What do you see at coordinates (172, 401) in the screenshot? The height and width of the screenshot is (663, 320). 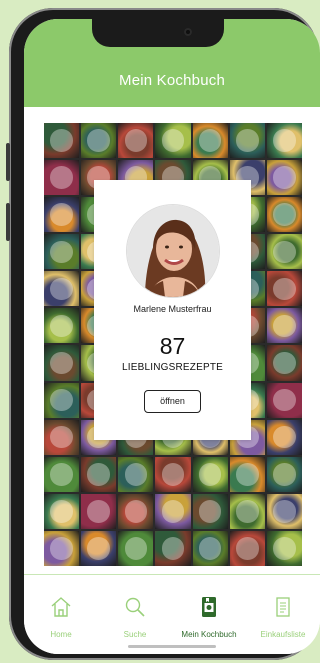 I see `open-cookbook-button: öffnen` at bounding box center [172, 401].